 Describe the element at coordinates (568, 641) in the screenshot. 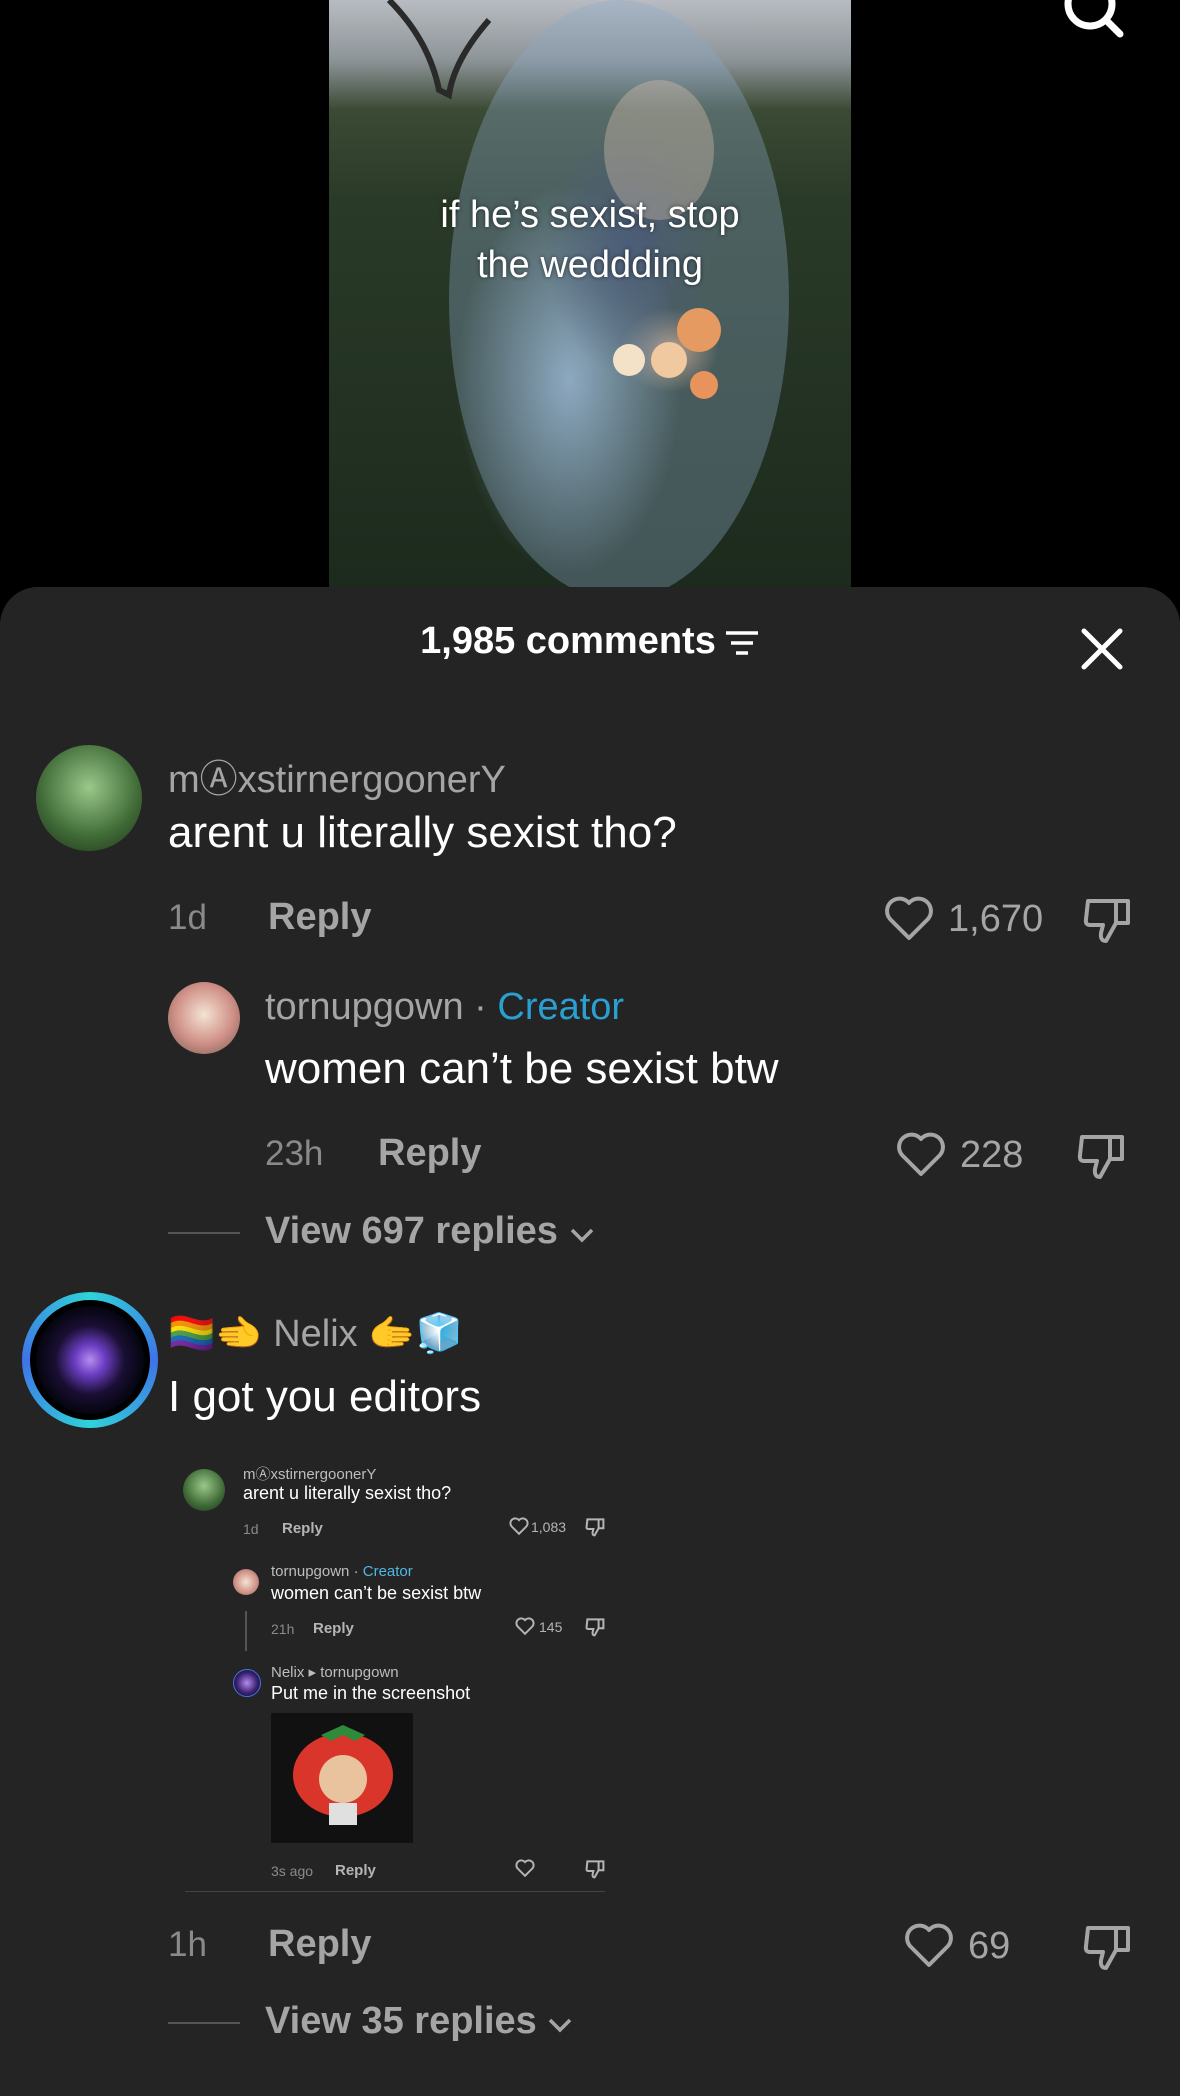

I see `comments-count-title: 1,985 comments` at that location.